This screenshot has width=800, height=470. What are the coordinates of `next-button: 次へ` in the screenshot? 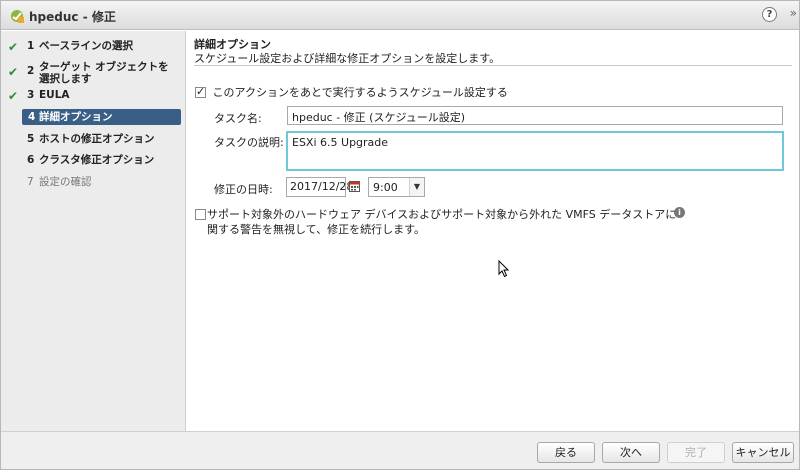 It's located at (631, 452).